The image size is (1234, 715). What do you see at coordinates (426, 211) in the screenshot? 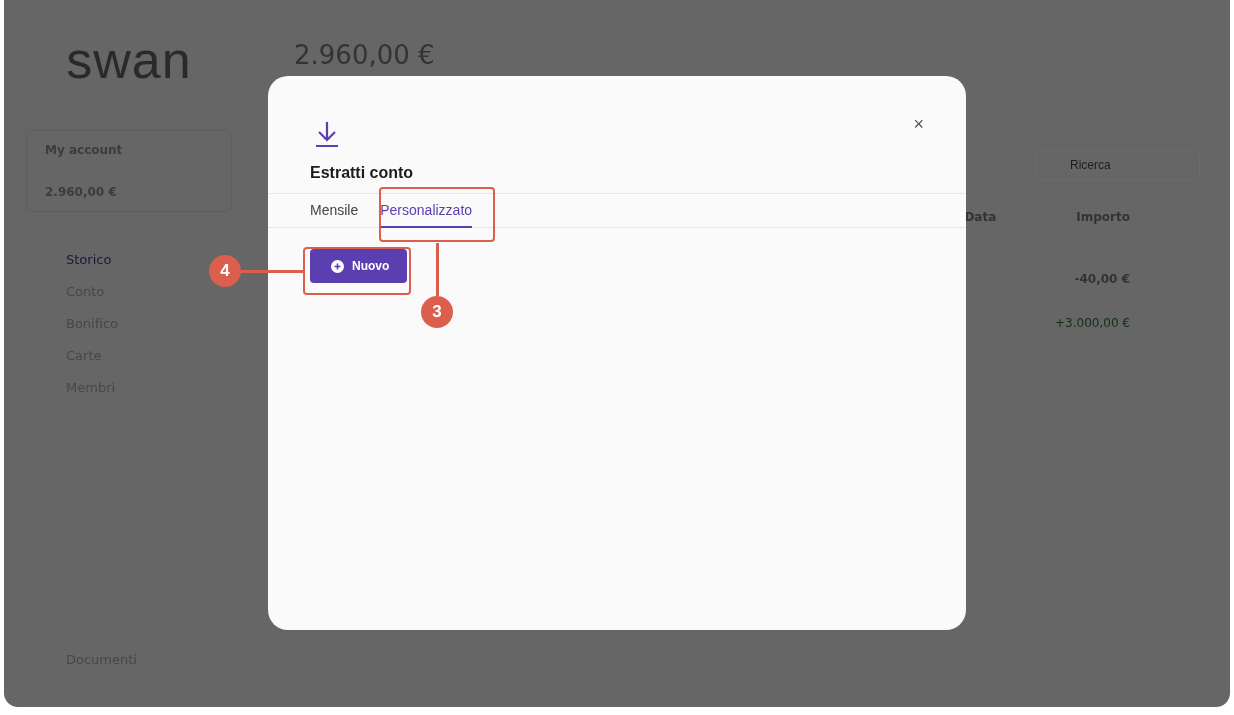
I see `tab: Personalizzato` at bounding box center [426, 211].